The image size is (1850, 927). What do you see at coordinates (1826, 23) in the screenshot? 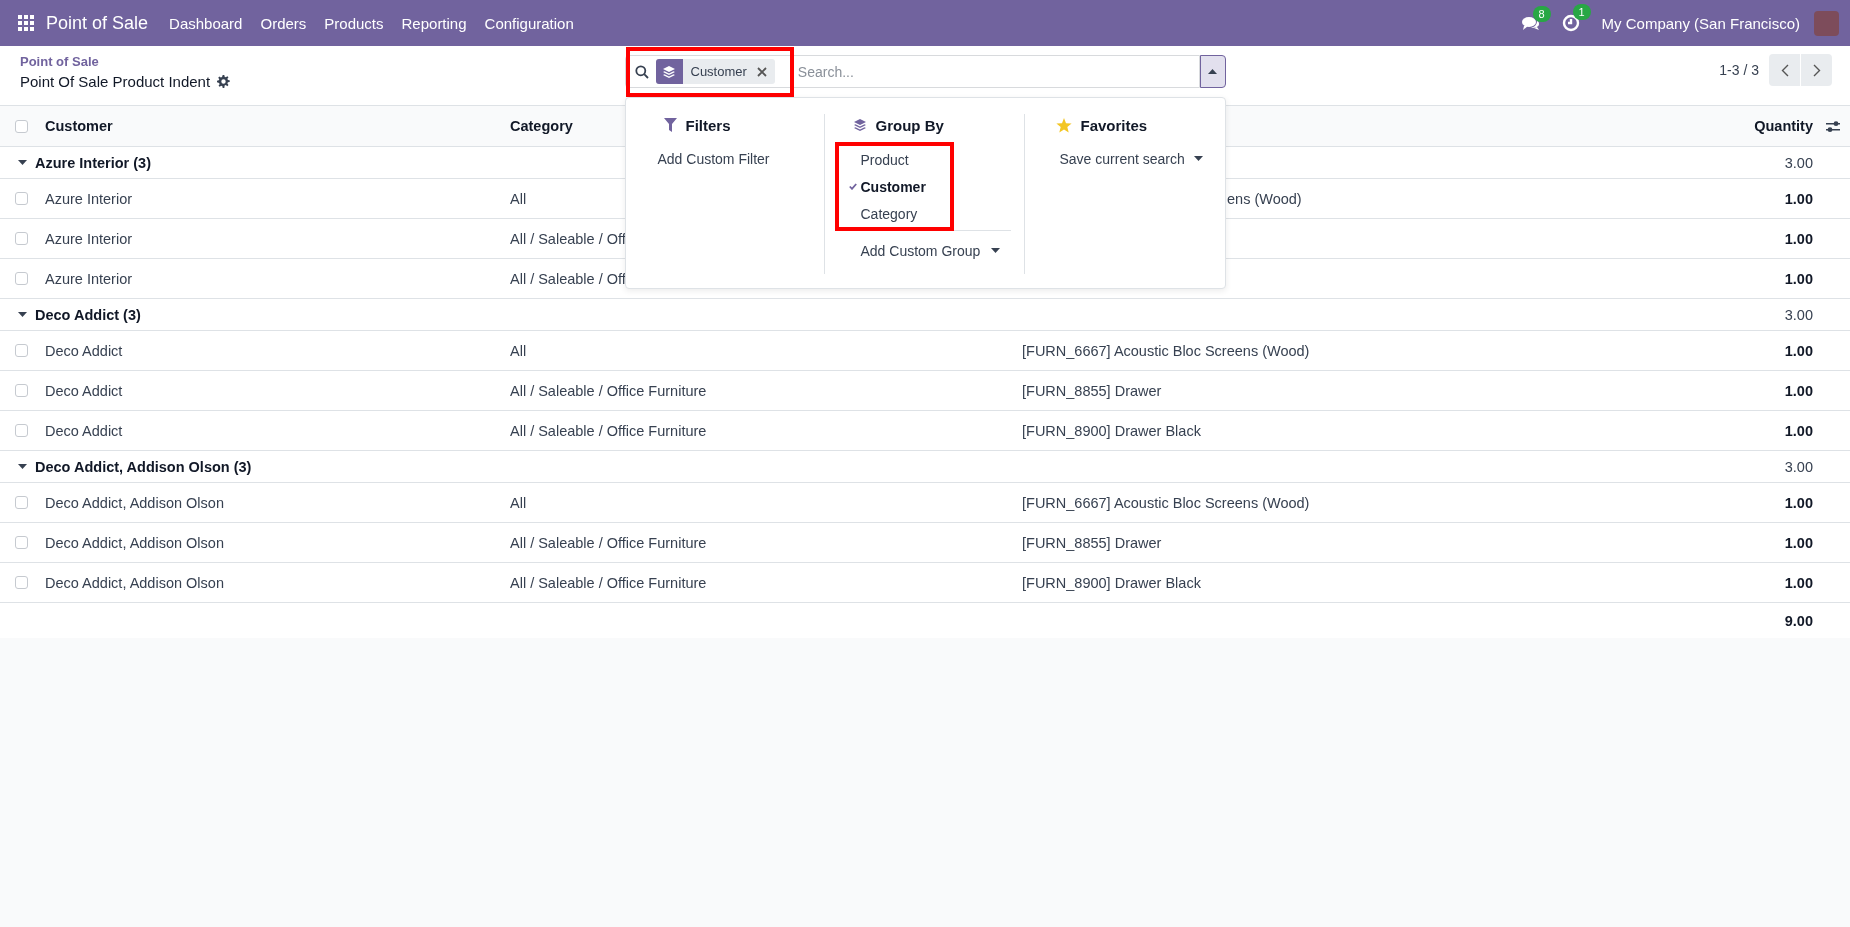
I see `avatar` at bounding box center [1826, 23].